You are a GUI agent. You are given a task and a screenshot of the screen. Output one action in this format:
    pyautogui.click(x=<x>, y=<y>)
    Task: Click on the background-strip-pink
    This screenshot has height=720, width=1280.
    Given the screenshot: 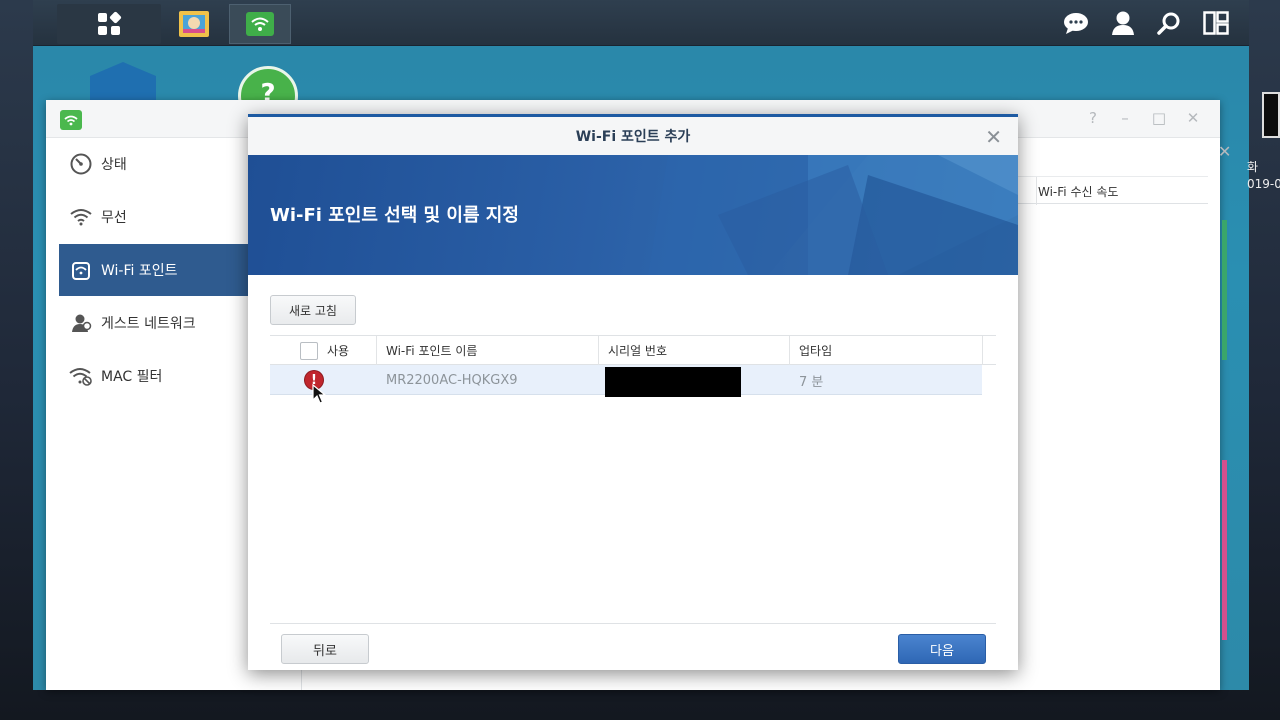 What is the action you would take?
    pyautogui.click(x=1224, y=550)
    